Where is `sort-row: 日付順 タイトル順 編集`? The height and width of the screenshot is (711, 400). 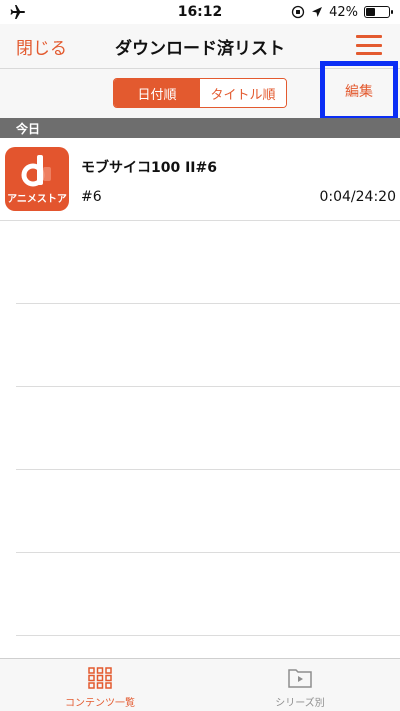
sort-row: 日付順 タイトル順 編集 is located at coordinates (200, 91).